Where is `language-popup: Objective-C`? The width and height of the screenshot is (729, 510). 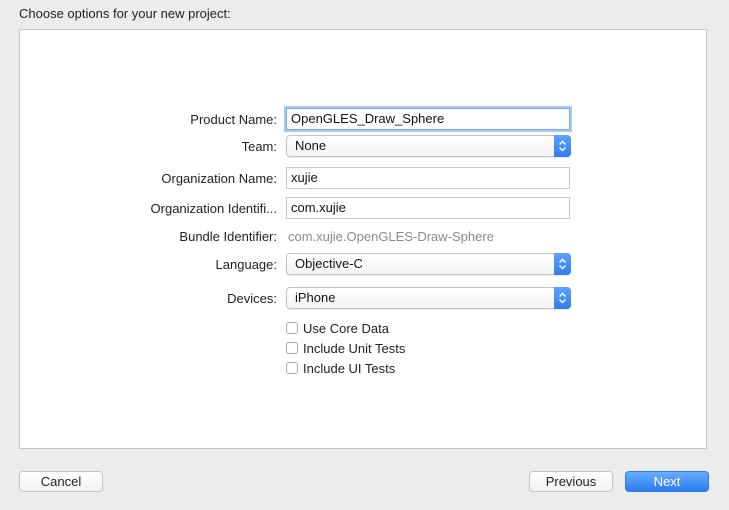
language-popup: Objective-C is located at coordinates (428, 264).